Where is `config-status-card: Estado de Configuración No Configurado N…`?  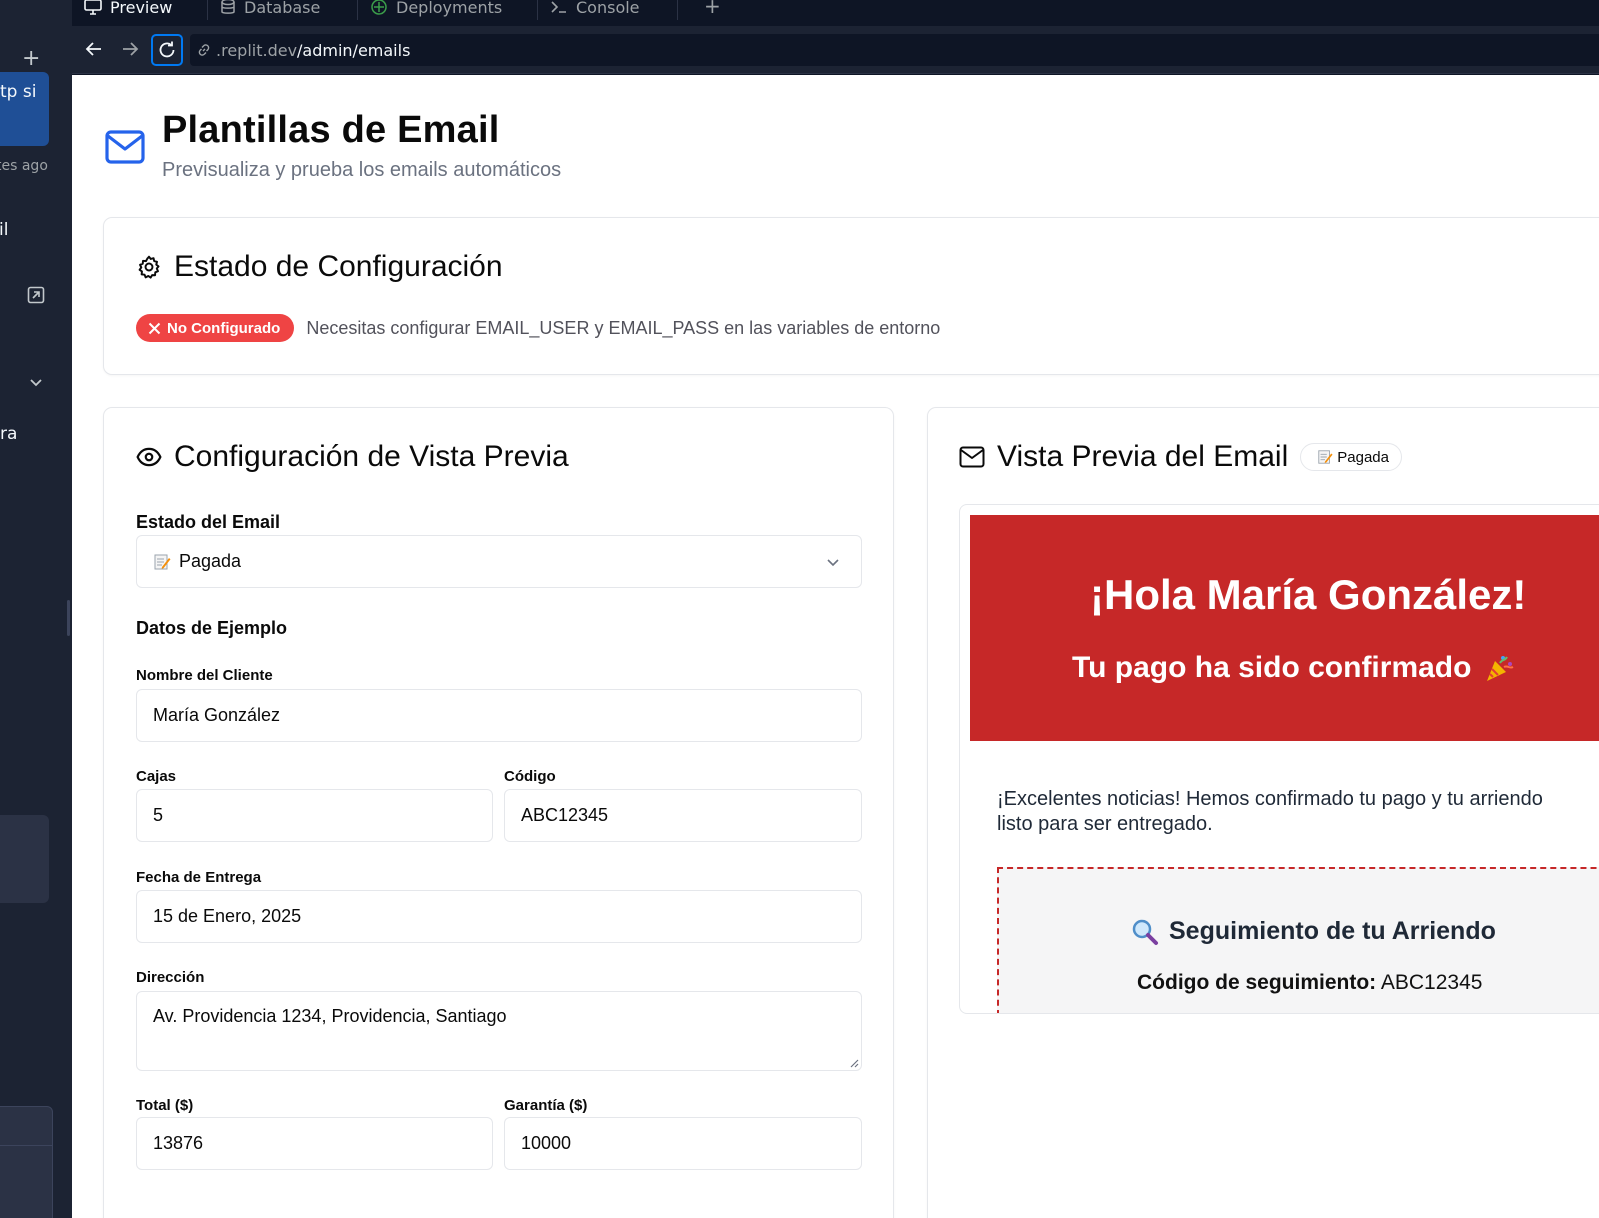
config-status-card: Estado de Configuración No Configurado N… is located at coordinates (851, 296).